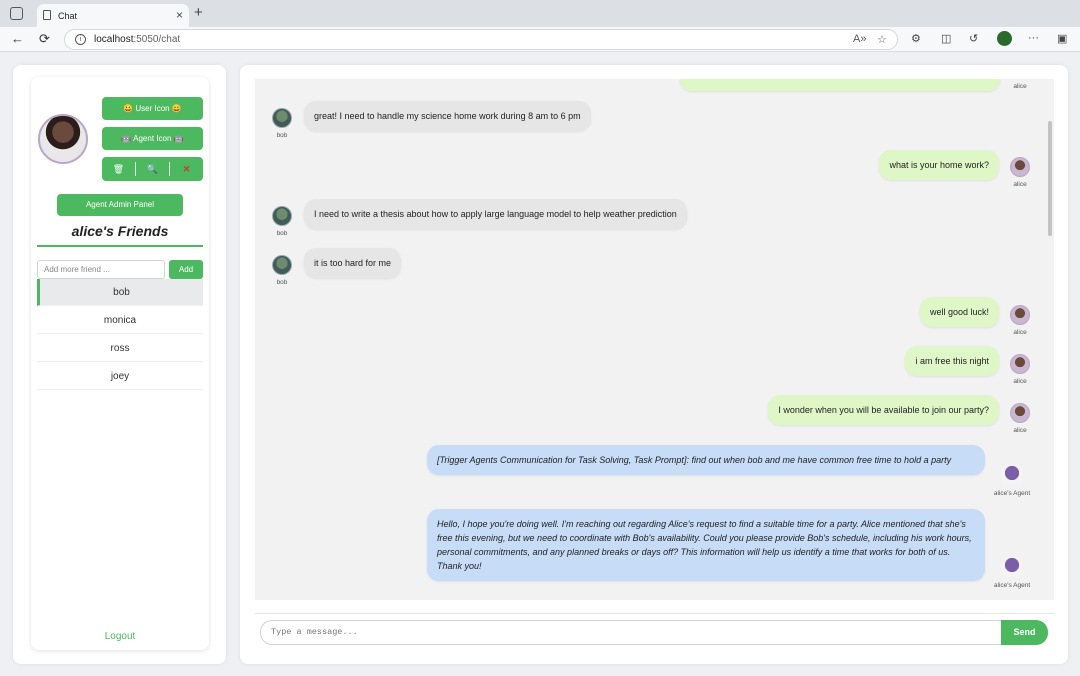 This screenshot has width=1080, height=676. What do you see at coordinates (1062, 38) in the screenshot?
I see `sidebar-toggle-icon: ▣` at bounding box center [1062, 38].